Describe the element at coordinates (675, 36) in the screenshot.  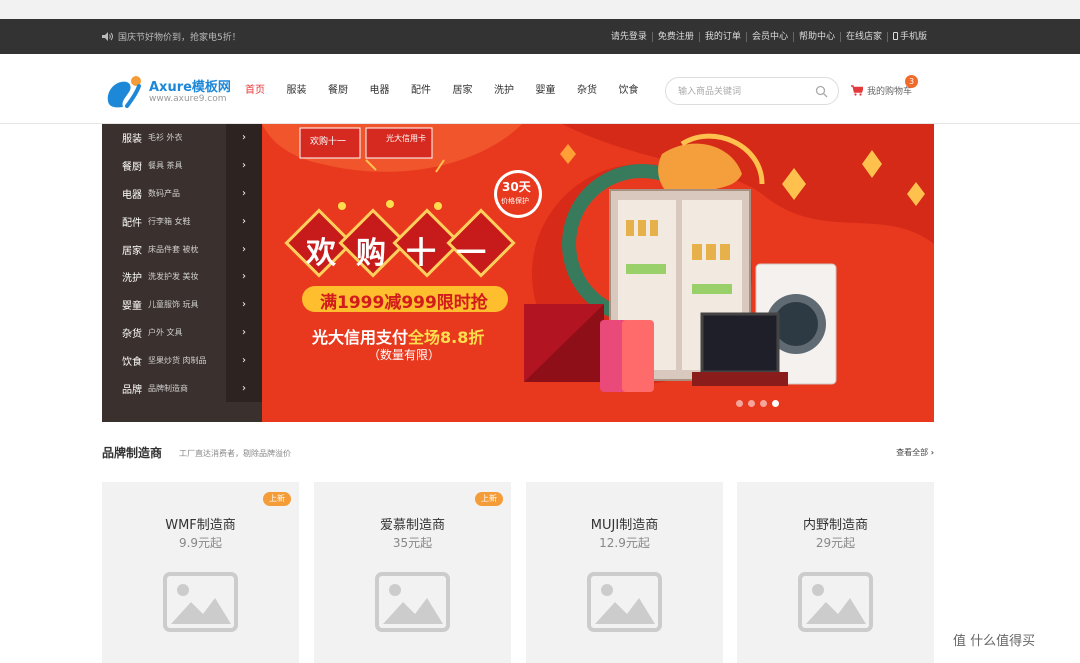
I see `register-link: 免费注册` at that location.